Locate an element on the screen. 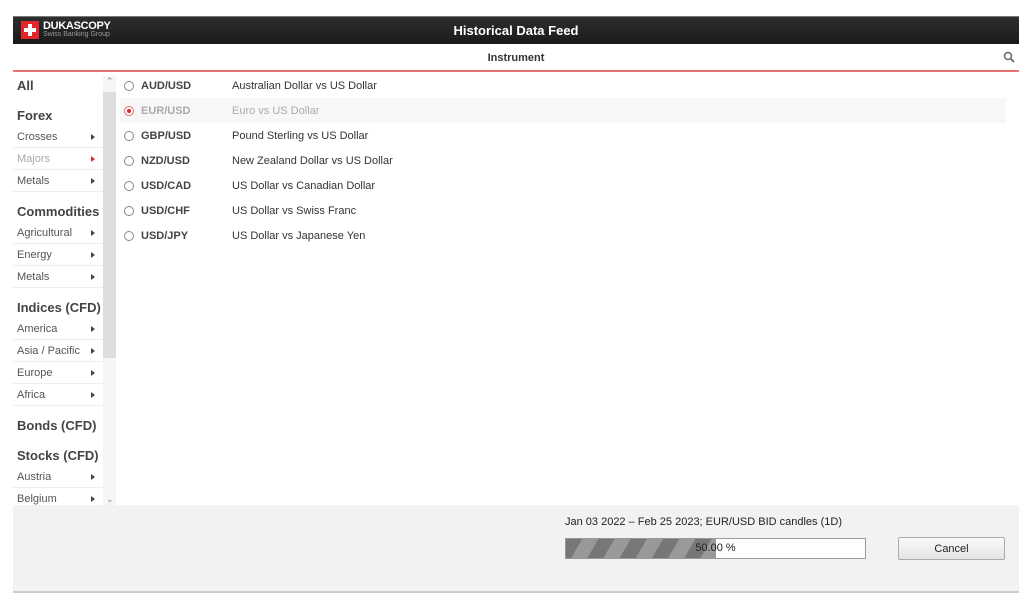 The width and height of the screenshot is (1024, 599). instrument-name: Australian Dollar vs US Dollar is located at coordinates (304, 85).